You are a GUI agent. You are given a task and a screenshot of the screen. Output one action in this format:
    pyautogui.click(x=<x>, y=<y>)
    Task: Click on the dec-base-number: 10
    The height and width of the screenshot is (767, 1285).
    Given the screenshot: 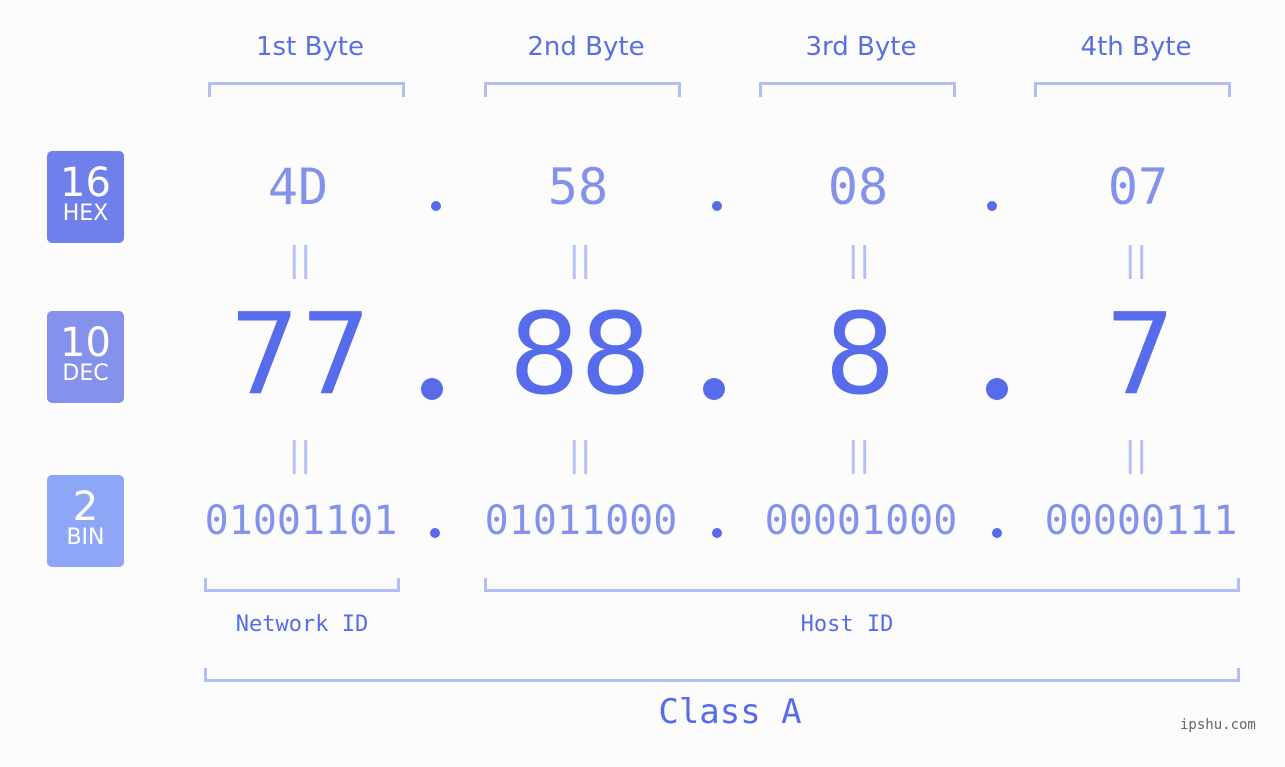 What is the action you would take?
    pyautogui.click(x=85, y=343)
    